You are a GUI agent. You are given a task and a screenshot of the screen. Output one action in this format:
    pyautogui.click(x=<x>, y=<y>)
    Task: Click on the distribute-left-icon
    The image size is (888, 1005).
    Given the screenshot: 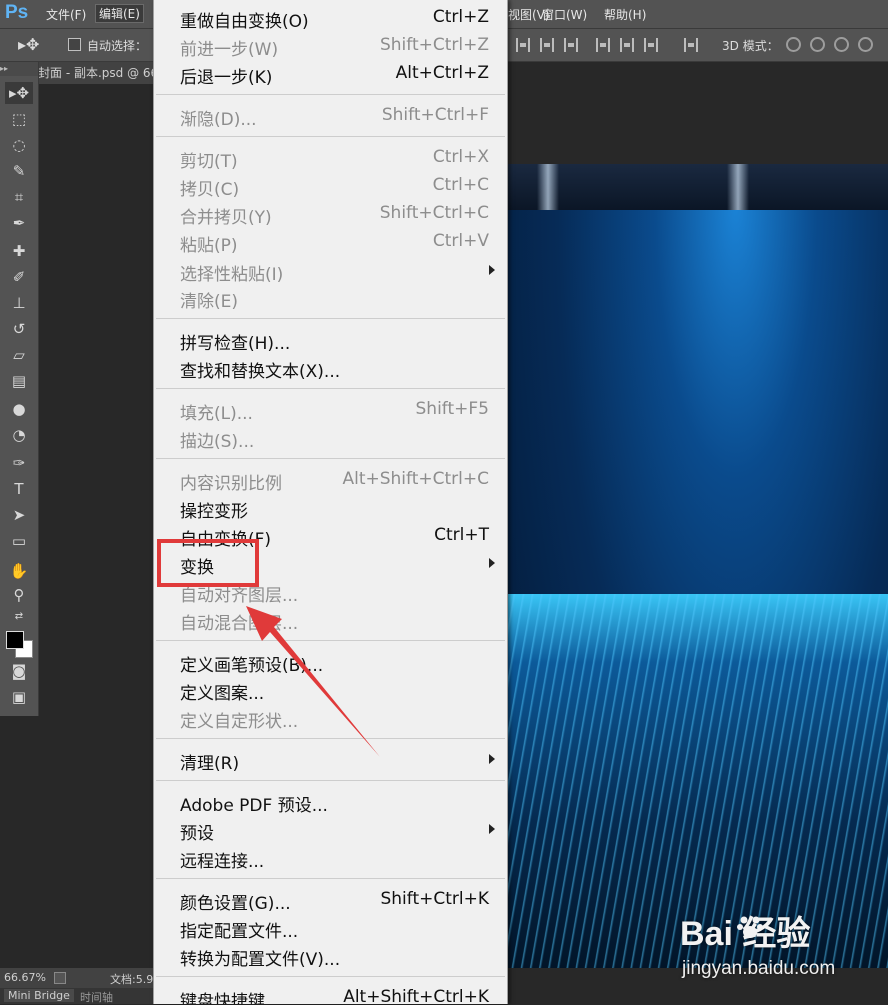 What is the action you would take?
    pyautogui.click(x=603, y=45)
    